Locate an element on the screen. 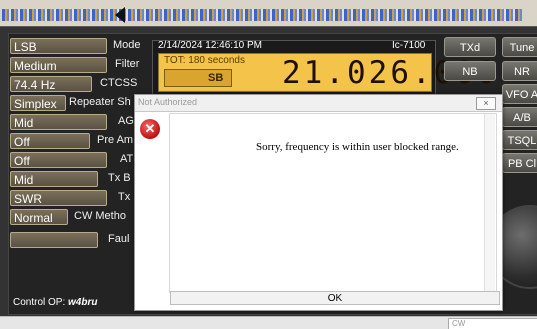 The image size is (537, 329). close-icon: × is located at coordinates (486, 103).